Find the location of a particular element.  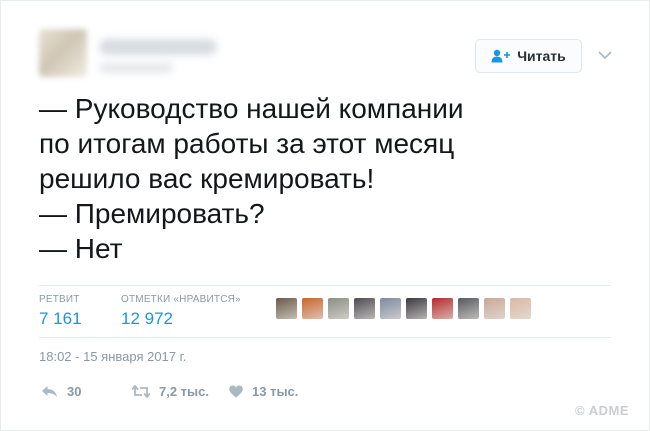

reply-count: 30 is located at coordinates (74, 391).